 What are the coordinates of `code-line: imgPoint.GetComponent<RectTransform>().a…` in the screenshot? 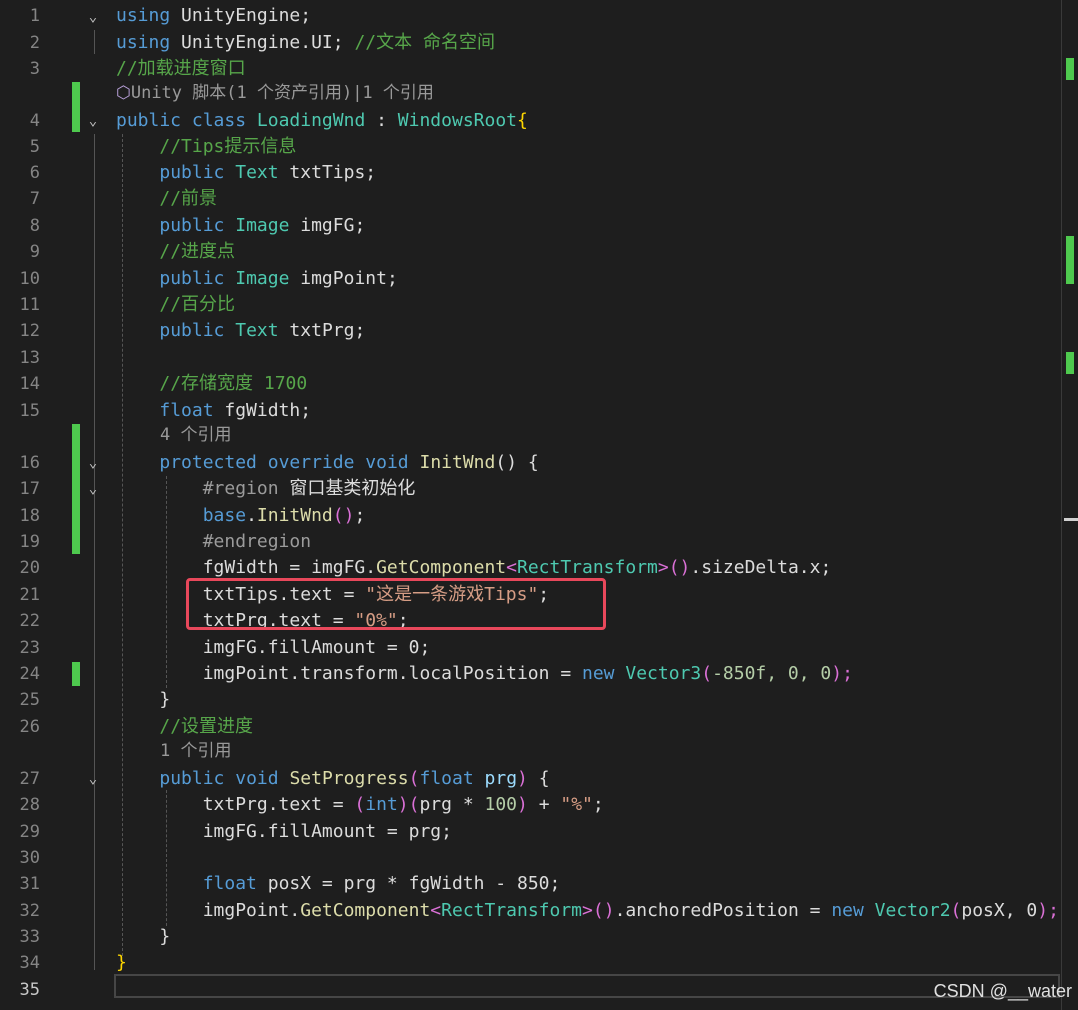 It's located at (587, 911).